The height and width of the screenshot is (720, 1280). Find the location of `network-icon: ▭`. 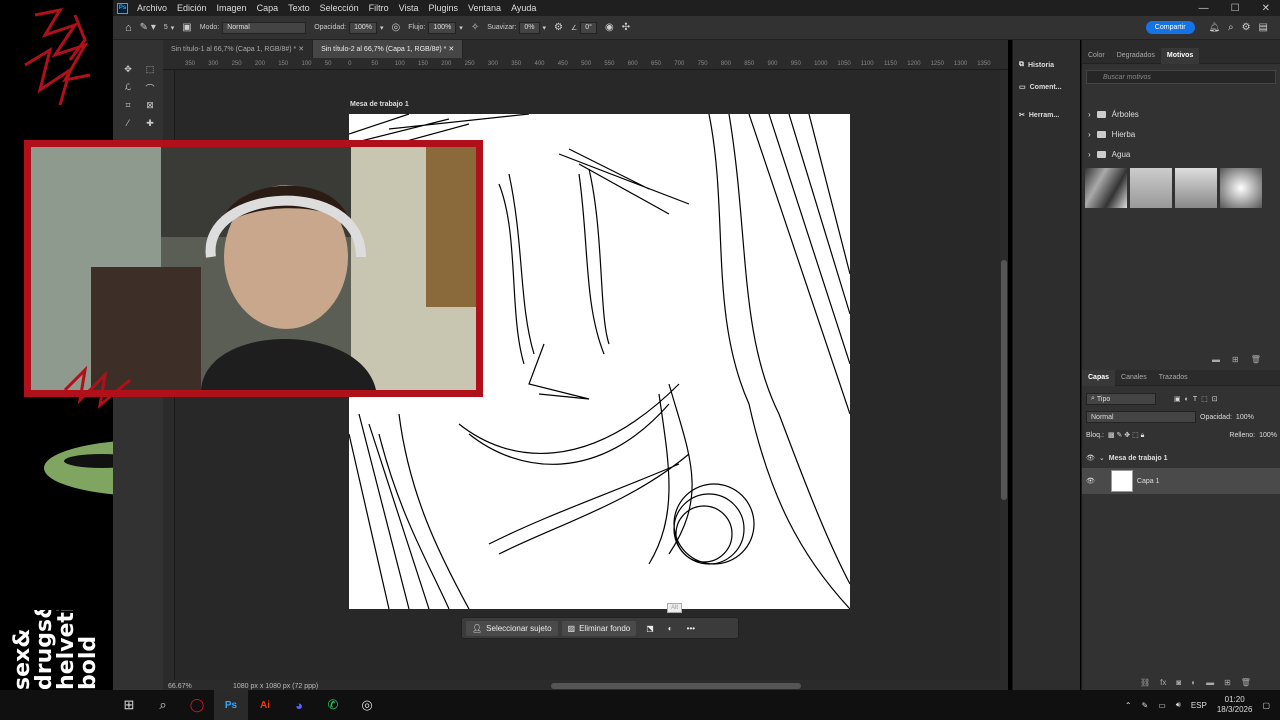

network-icon: ▭ is located at coordinates (1162, 705).